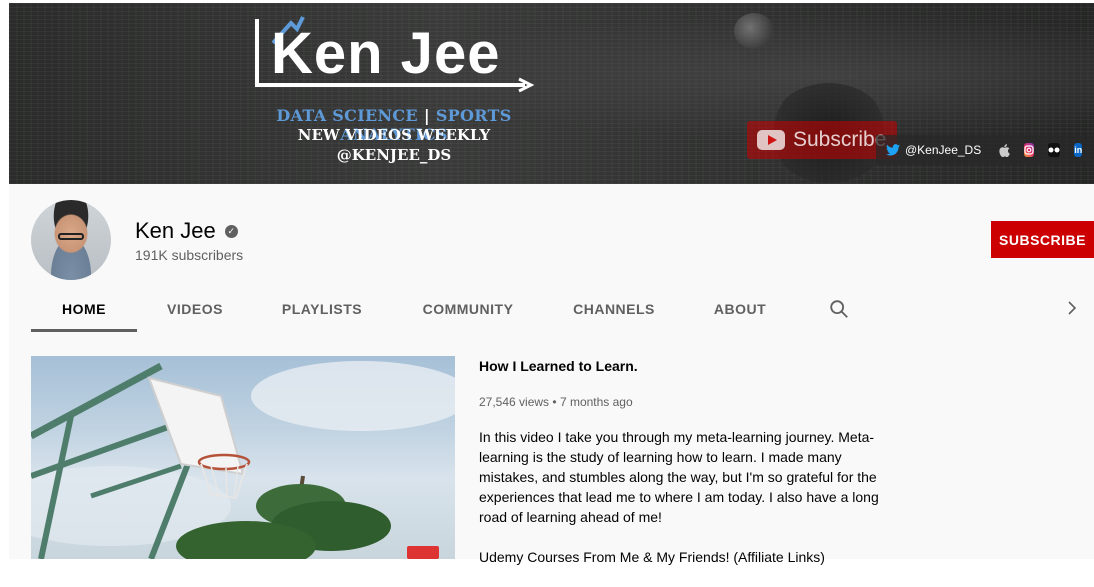 This screenshot has height=587, width=1094. What do you see at coordinates (985, 150) in the screenshot?
I see `banner-links-bar: @KenJee_DS in` at bounding box center [985, 150].